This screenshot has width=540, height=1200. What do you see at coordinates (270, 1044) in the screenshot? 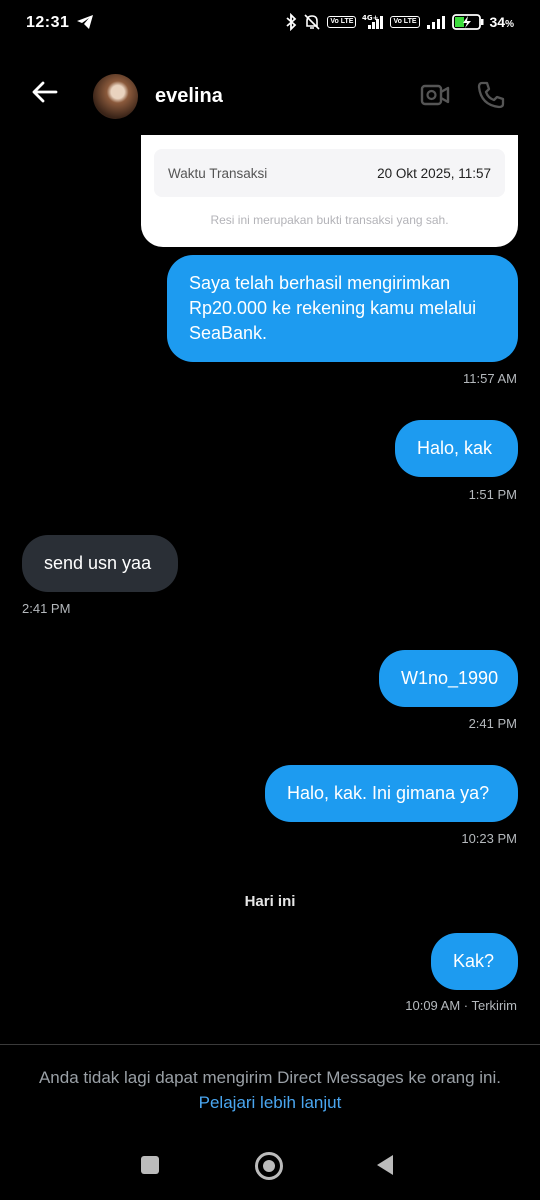
I see `footer-divider` at bounding box center [270, 1044].